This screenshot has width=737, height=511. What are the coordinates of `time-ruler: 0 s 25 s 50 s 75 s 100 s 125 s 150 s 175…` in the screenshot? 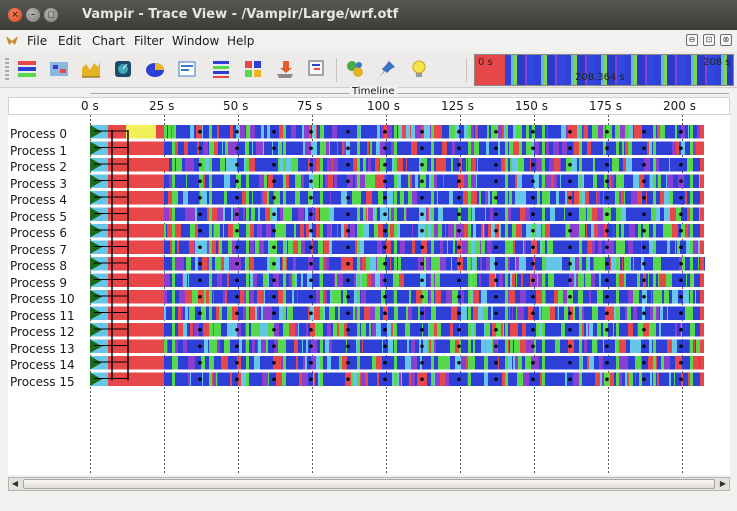 It's located at (369, 106).